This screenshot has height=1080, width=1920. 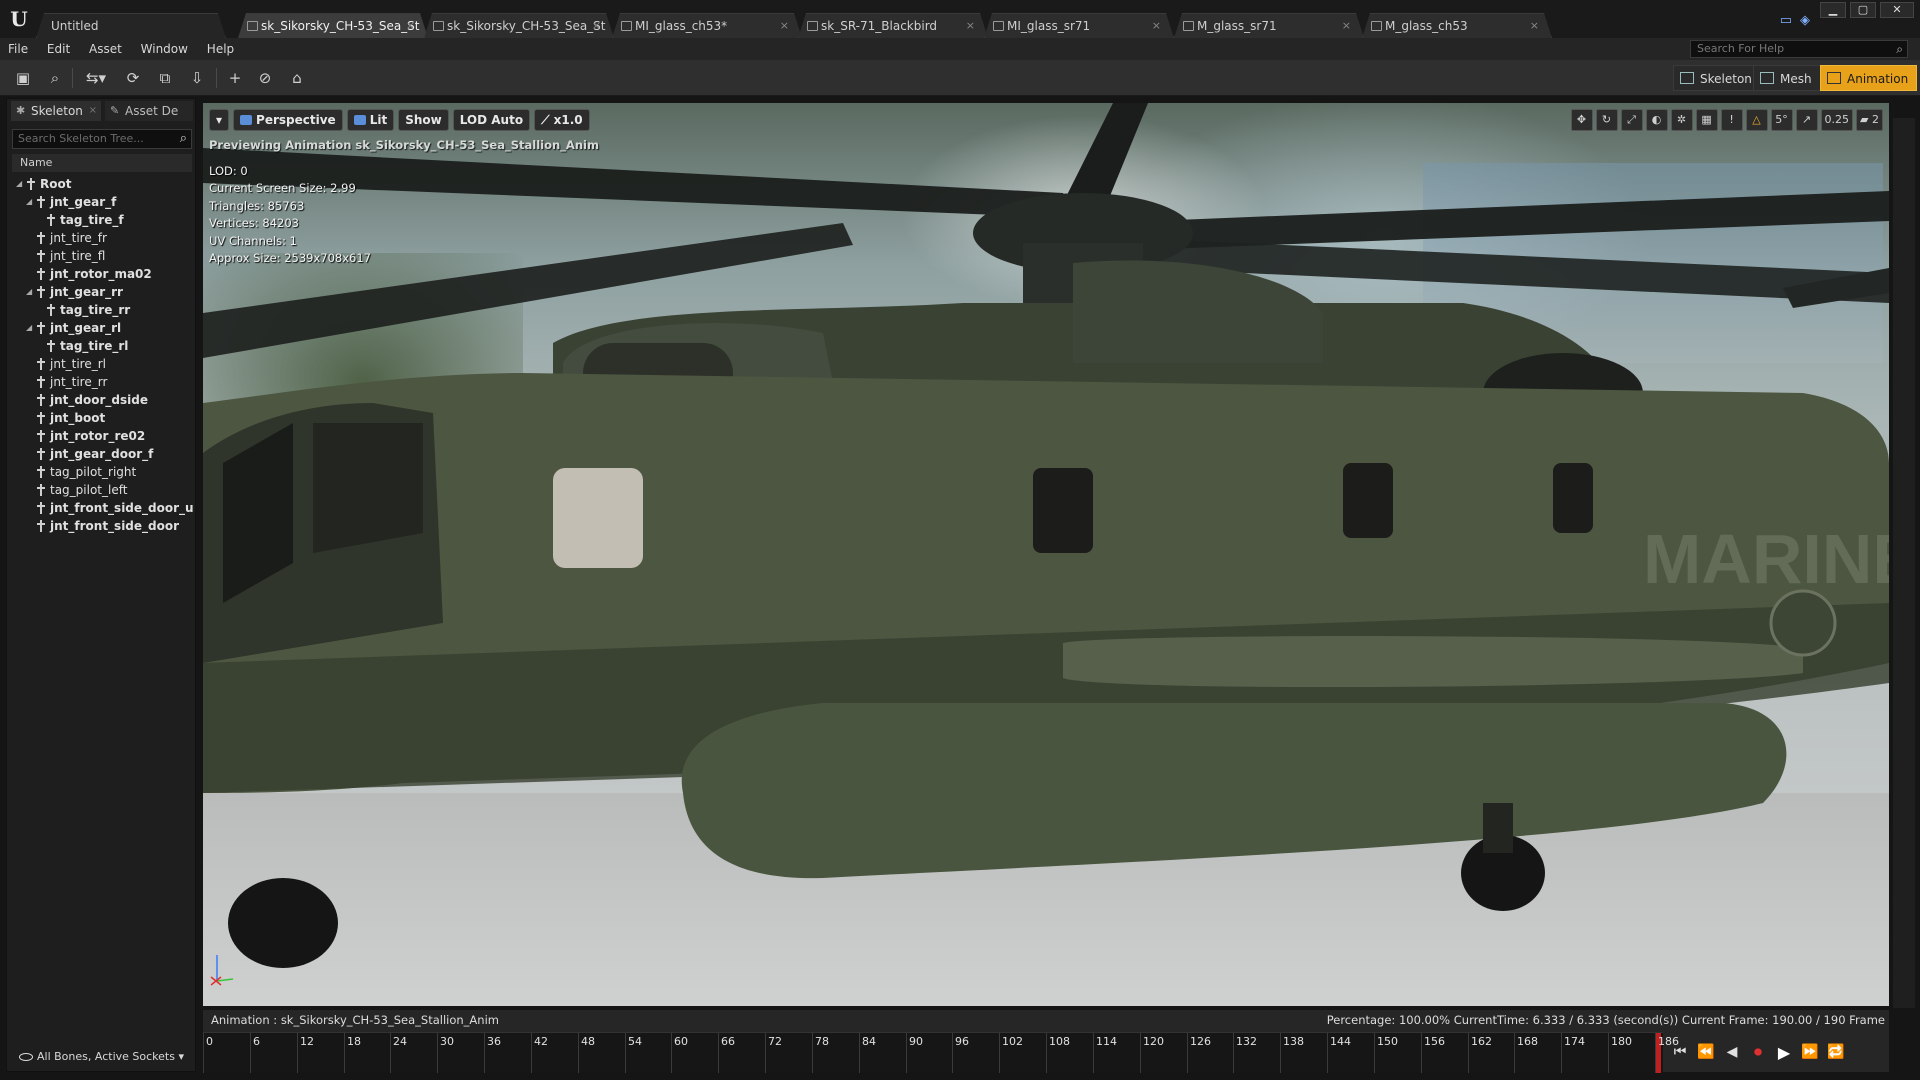 What do you see at coordinates (1784, 1052) in the screenshot?
I see `play-button: ▶` at bounding box center [1784, 1052].